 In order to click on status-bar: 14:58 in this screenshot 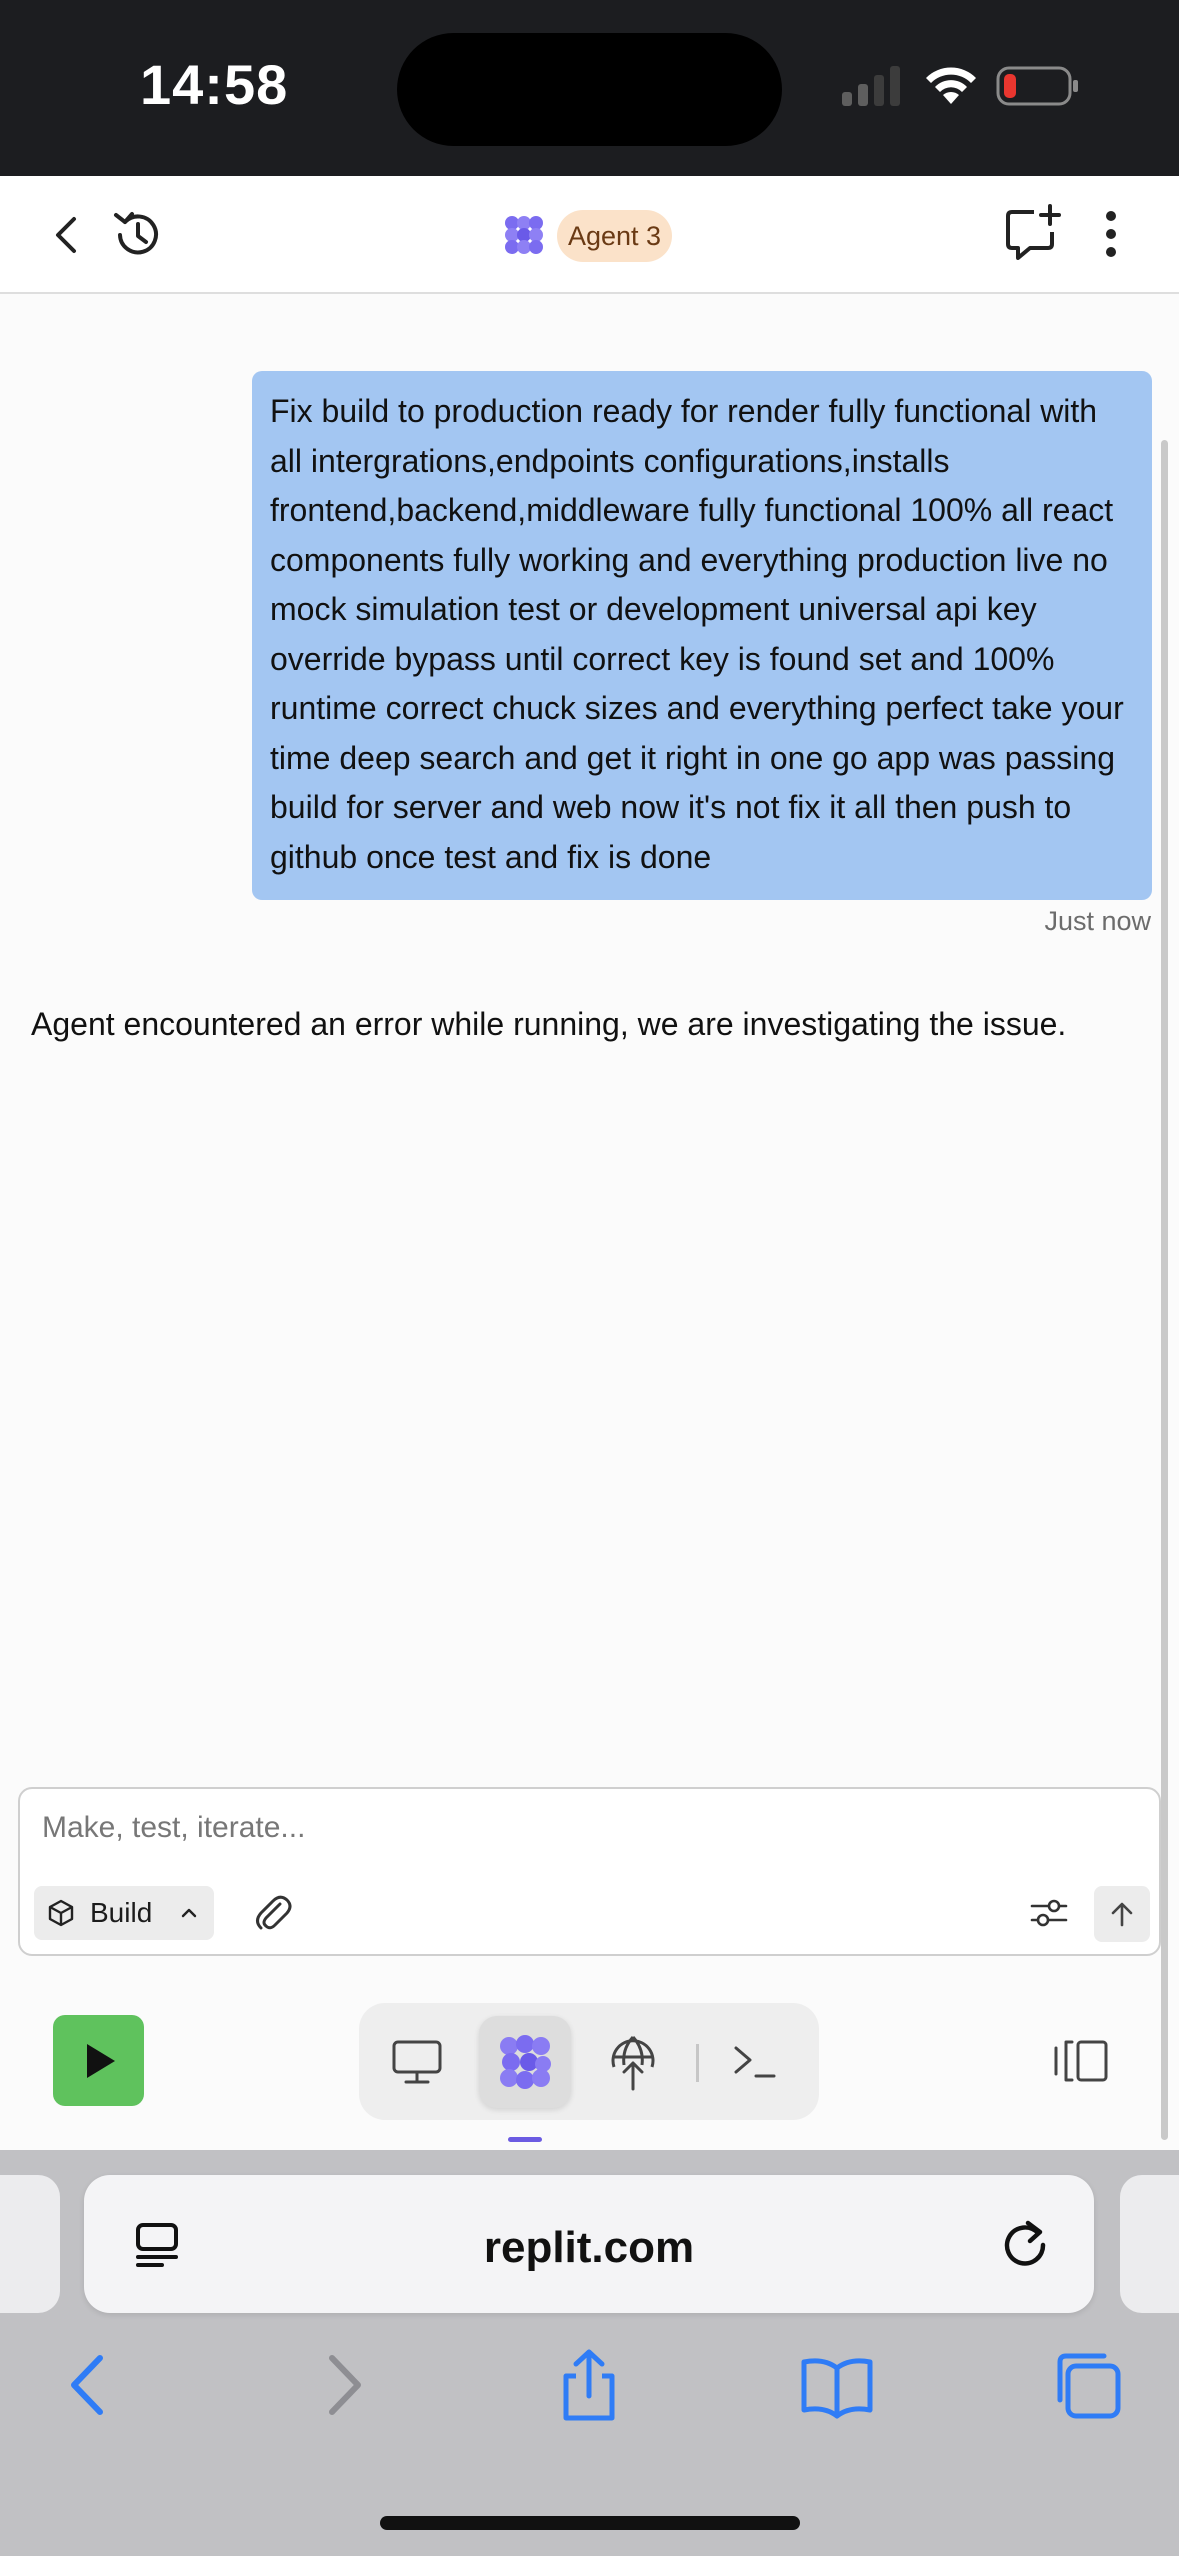, I will do `click(589, 88)`.